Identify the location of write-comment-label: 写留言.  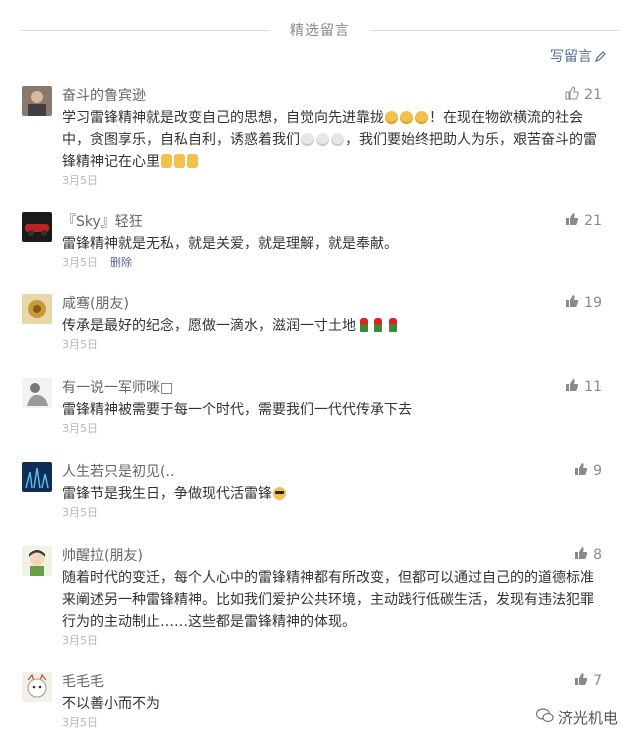
(571, 57).